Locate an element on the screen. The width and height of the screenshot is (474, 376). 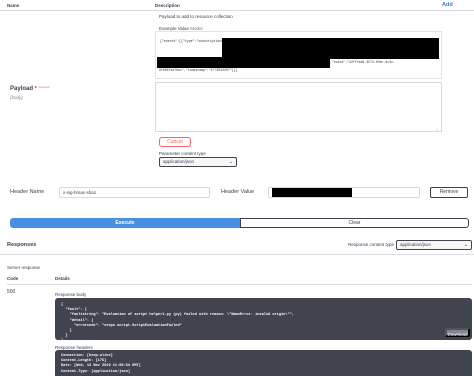
payload-param-label: Payload is located at coordinates (22, 89).